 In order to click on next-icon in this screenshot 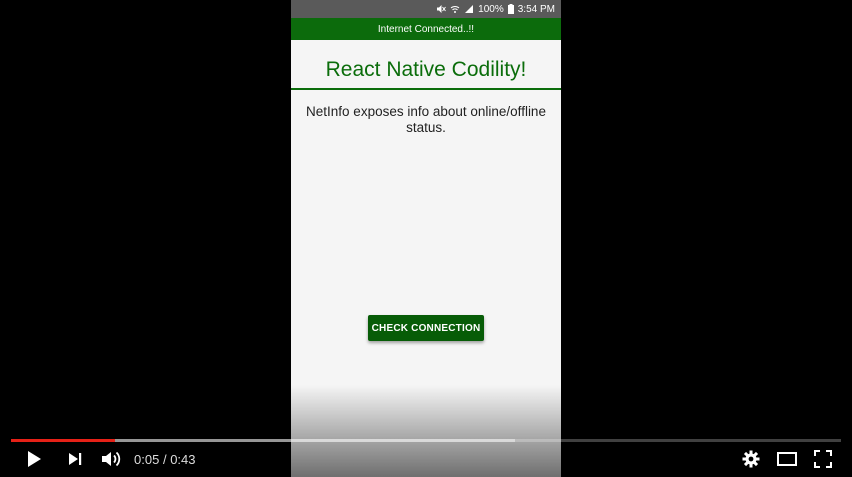, I will do `click(75, 461)`.